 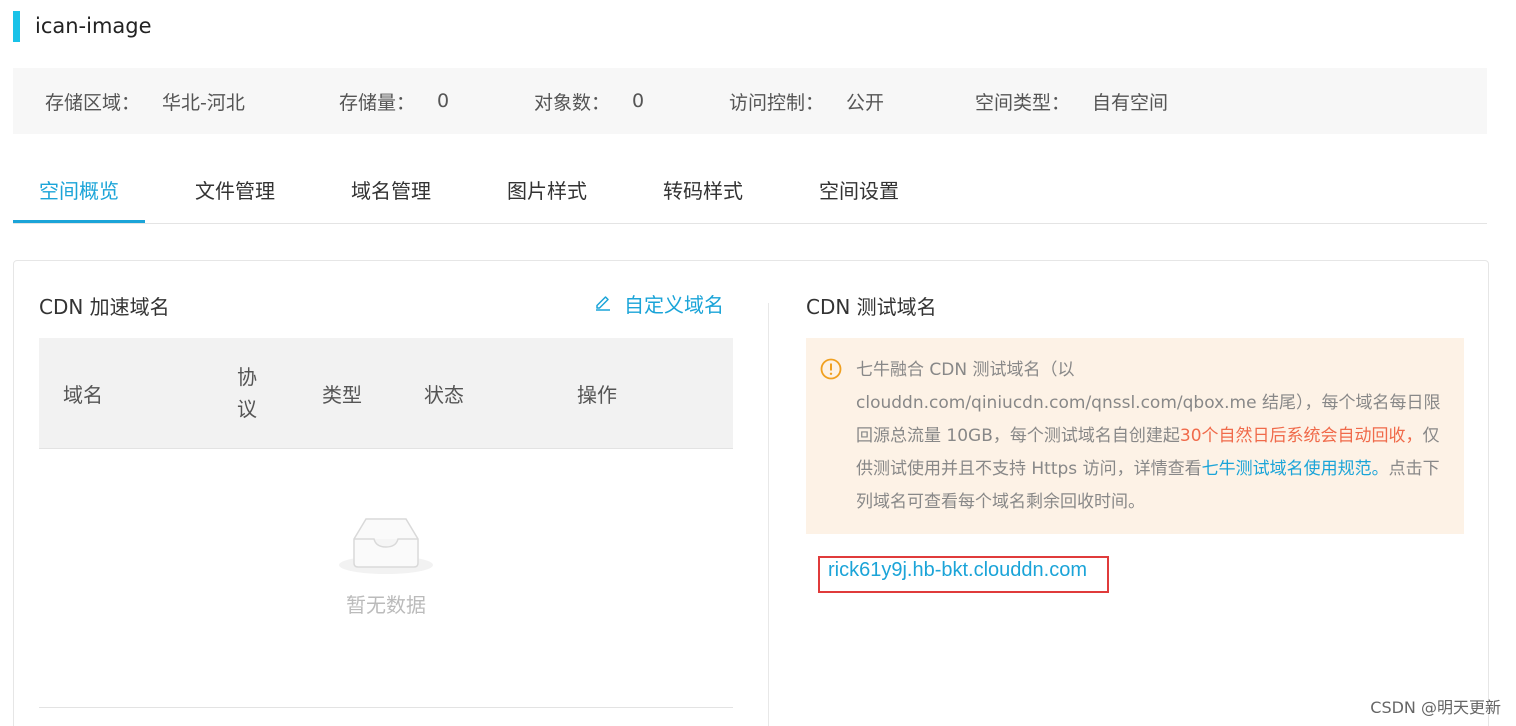 What do you see at coordinates (235, 191) in the screenshot?
I see `tab-file-management: 文件管理` at bounding box center [235, 191].